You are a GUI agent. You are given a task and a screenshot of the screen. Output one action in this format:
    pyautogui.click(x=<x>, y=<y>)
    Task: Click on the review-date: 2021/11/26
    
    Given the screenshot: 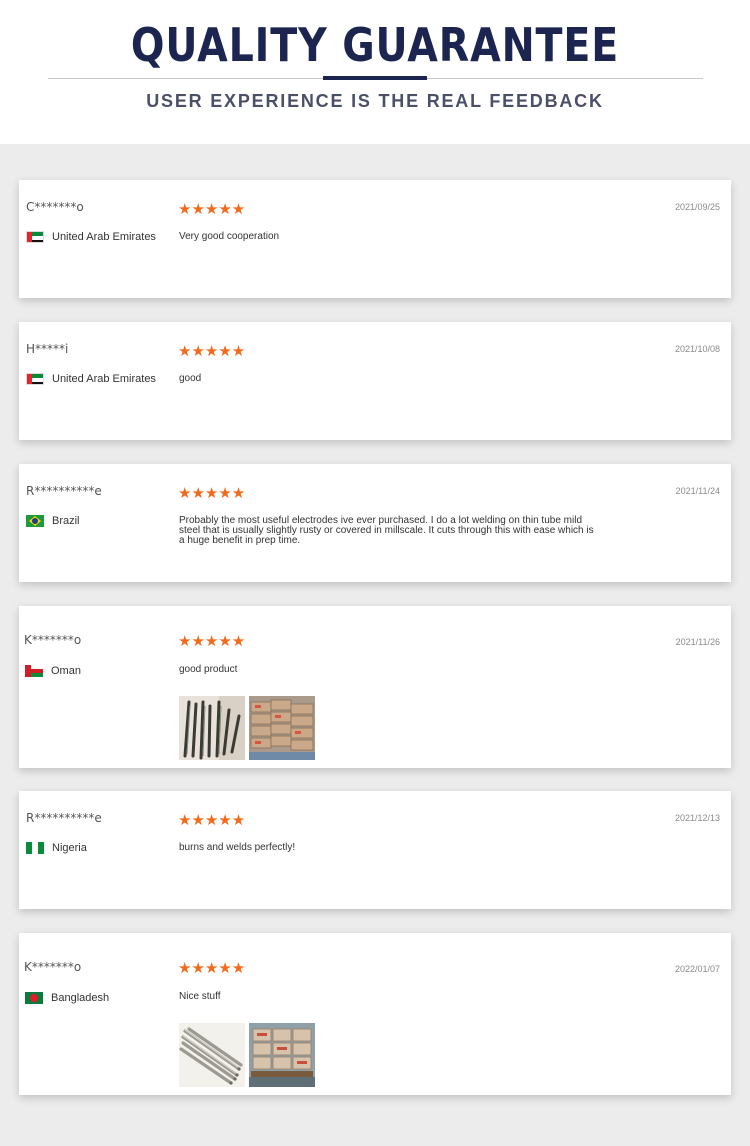 What is the action you would take?
    pyautogui.click(x=697, y=642)
    